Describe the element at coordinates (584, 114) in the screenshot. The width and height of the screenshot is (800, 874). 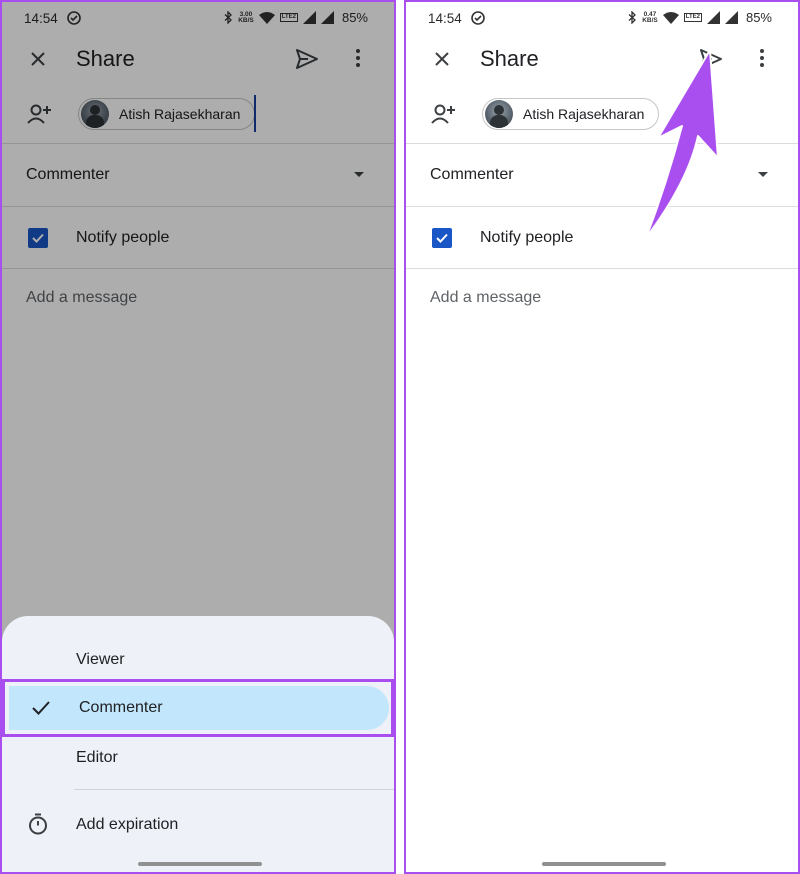
I see `recipient-name: Atish Rajasekharan` at that location.